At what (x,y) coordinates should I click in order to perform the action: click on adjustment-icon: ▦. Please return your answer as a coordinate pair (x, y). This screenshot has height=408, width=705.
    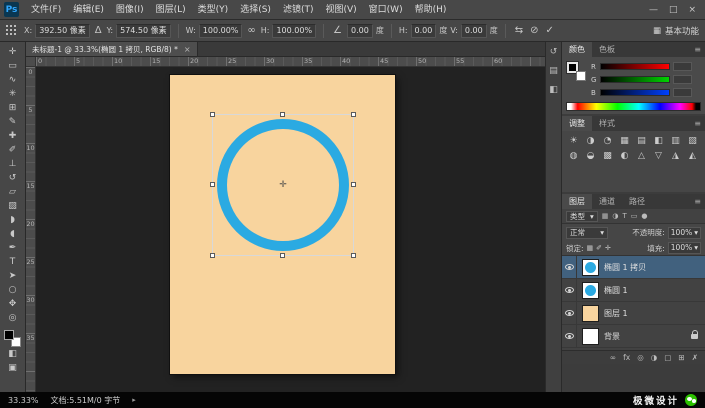
    Looking at the image, I should click on (624, 141).